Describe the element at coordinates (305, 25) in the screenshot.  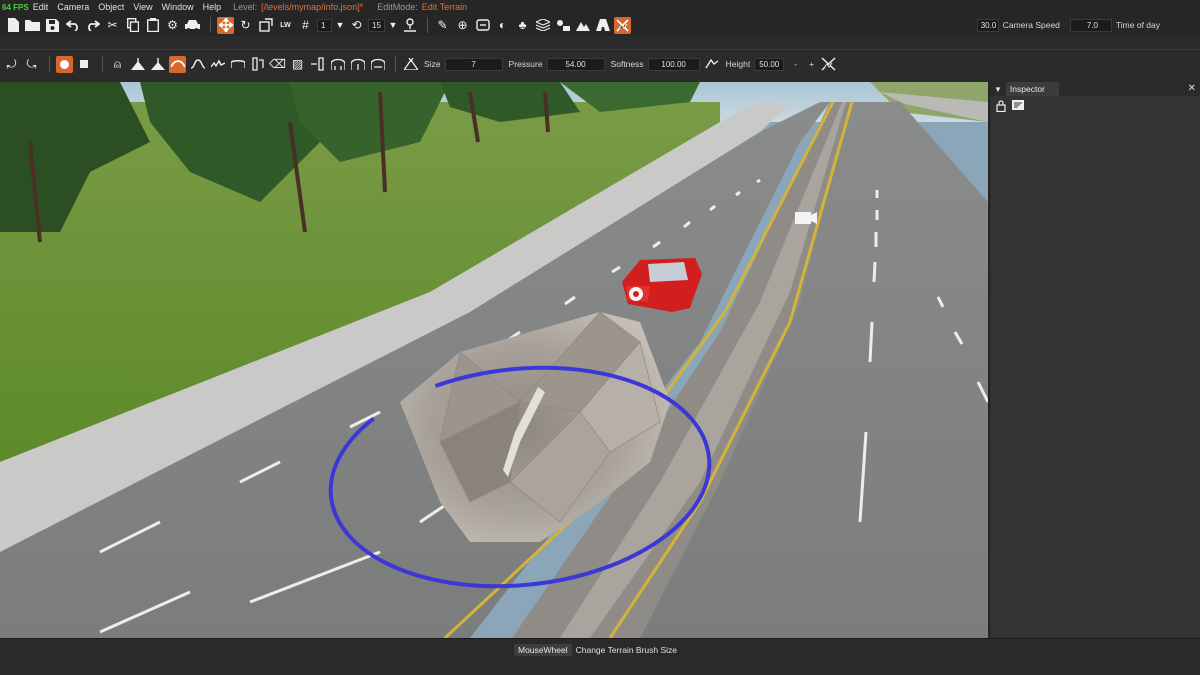
I see `grid-snap-icon: #` at that location.